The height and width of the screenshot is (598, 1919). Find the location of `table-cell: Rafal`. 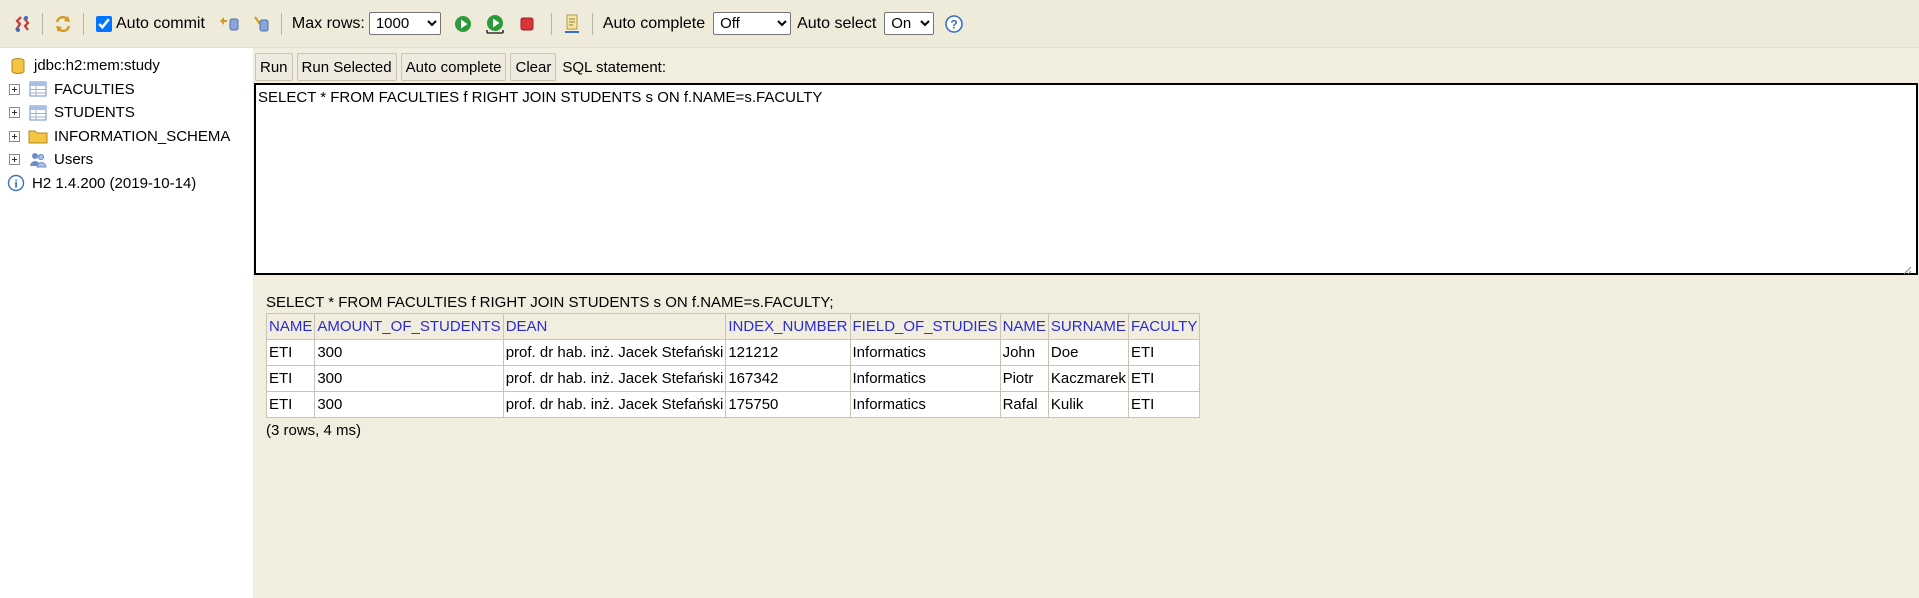

table-cell: Rafal is located at coordinates (1024, 404).